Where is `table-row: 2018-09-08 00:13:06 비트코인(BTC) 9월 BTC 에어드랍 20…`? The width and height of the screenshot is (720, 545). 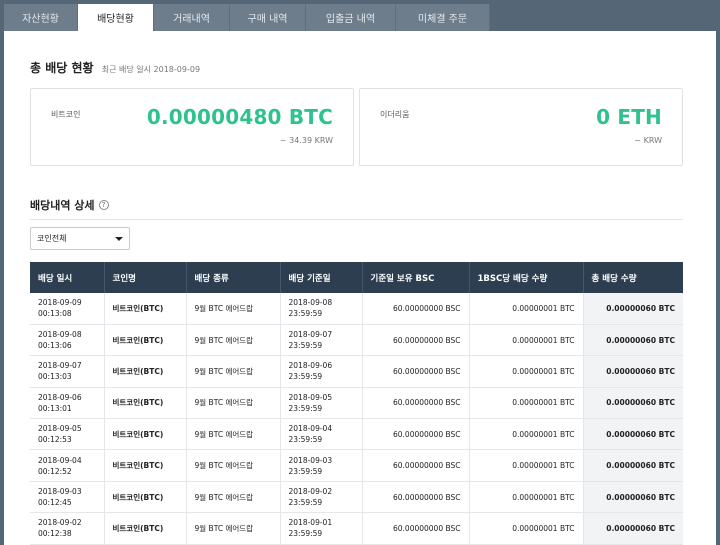
table-row: 2018-09-08 00:13:06 비트코인(BTC) 9월 BTC 에어드랍 20… is located at coordinates (356, 340).